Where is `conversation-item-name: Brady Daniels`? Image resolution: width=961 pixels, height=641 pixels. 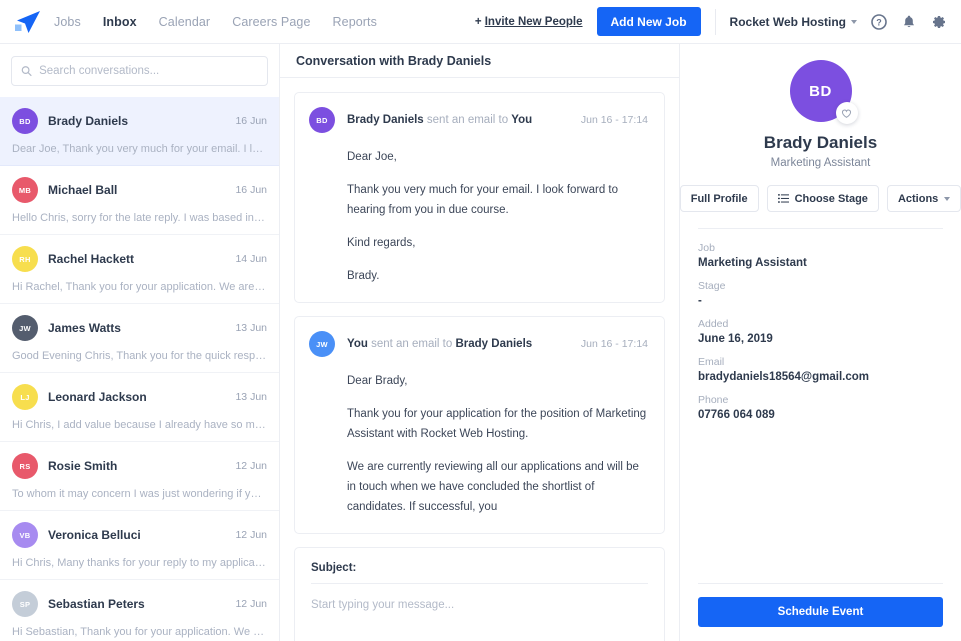
conversation-item-name: Brady Daniels is located at coordinates (88, 121).